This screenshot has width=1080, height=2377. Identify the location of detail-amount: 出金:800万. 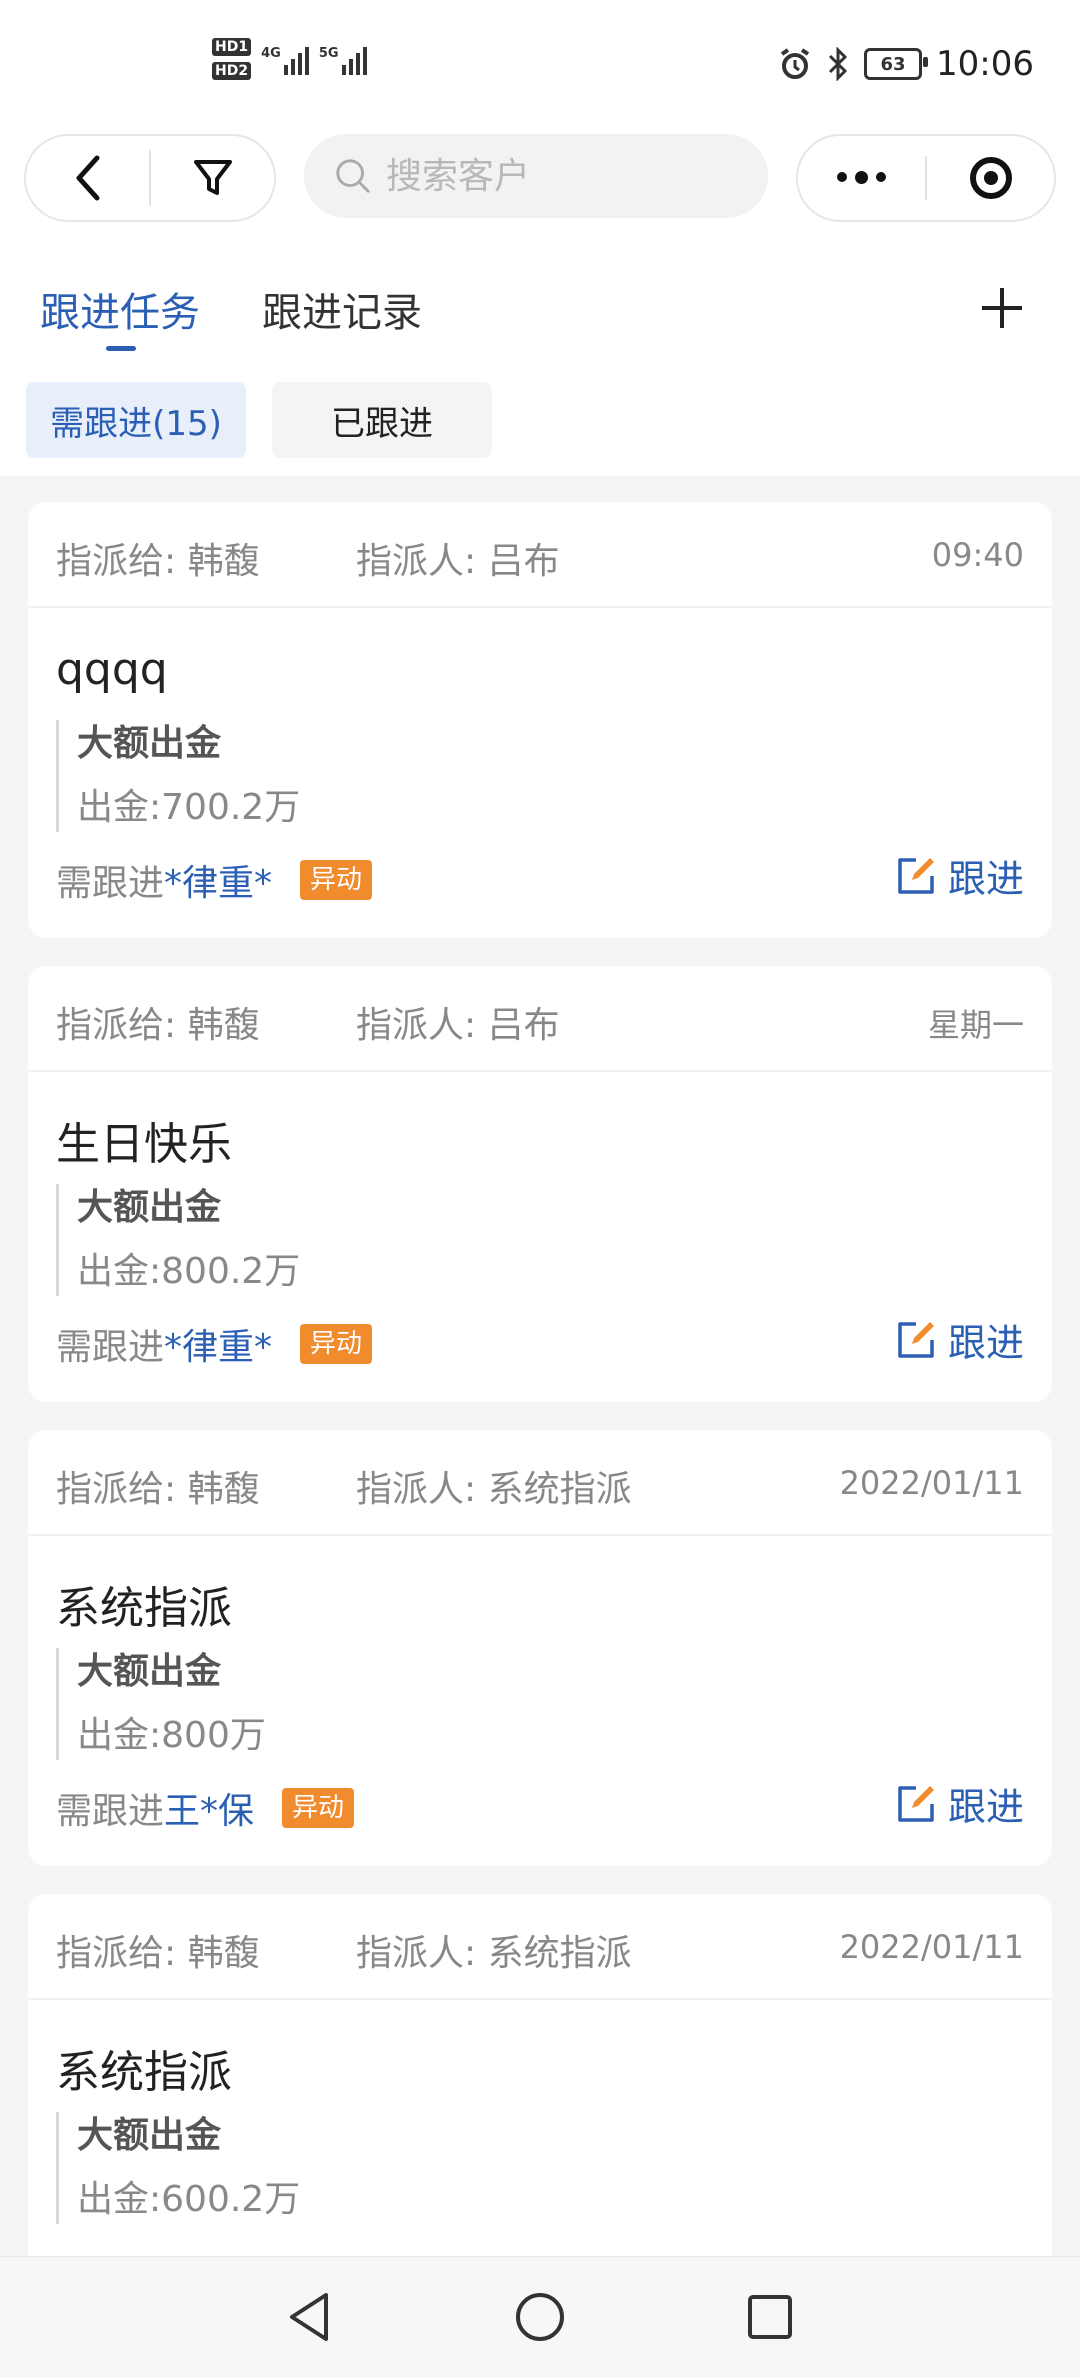
(171, 1735).